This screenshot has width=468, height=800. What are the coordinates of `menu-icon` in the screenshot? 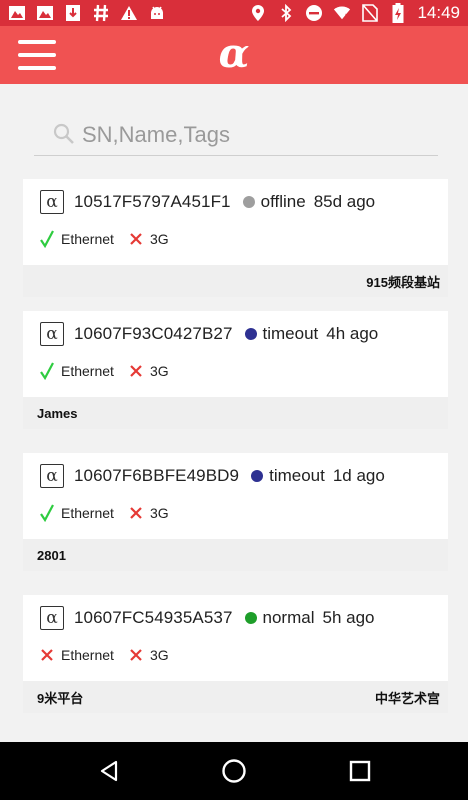 It's located at (37, 55).